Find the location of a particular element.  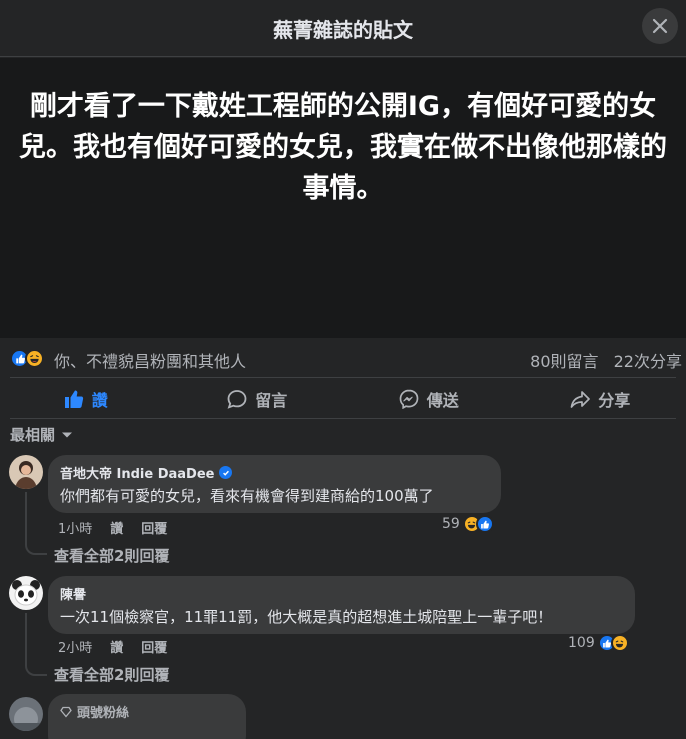

commenter-name: 音地大帝 Indie DaaDee is located at coordinates (137, 472).